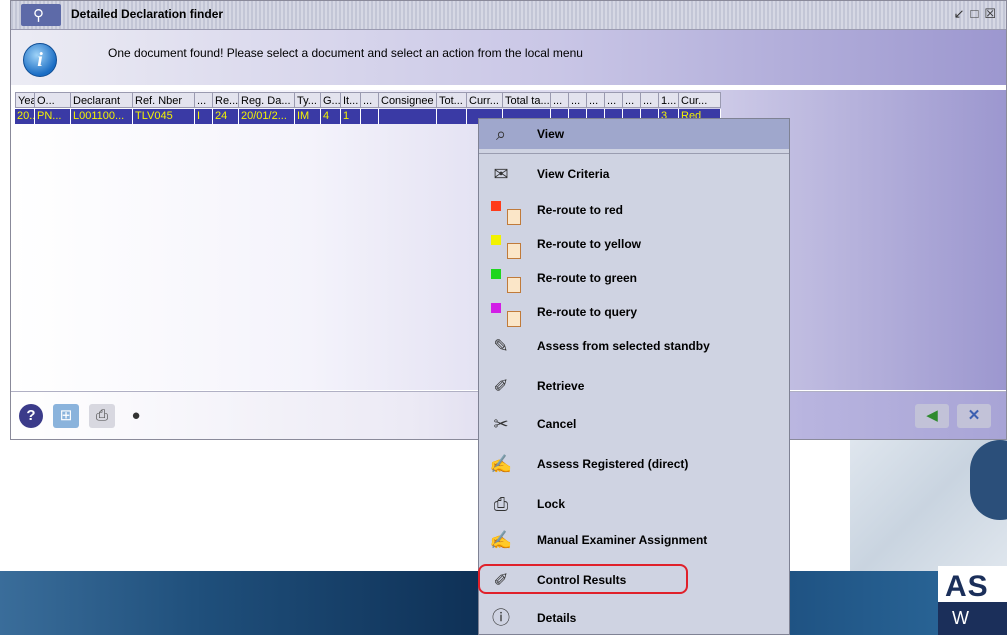  Describe the element at coordinates (622, 540) in the screenshot. I see `menu-item-label: Manual Examiner Assignment` at that location.